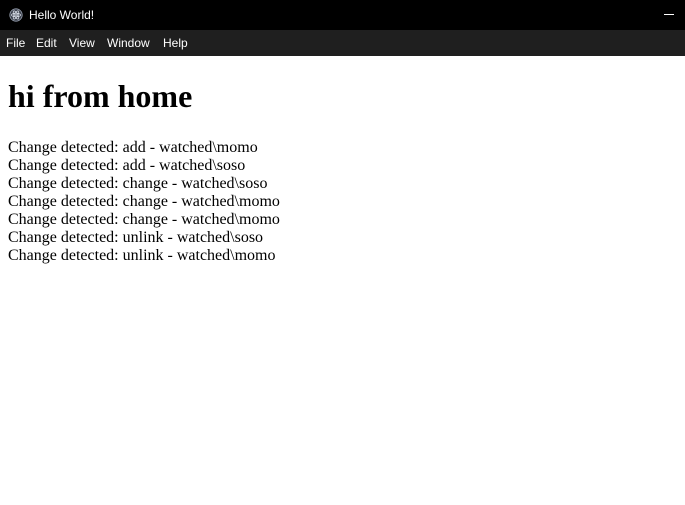 Image resolution: width=685 pixels, height=505 pixels. What do you see at coordinates (16, 15) in the screenshot?
I see `electron-icon` at bounding box center [16, 15].